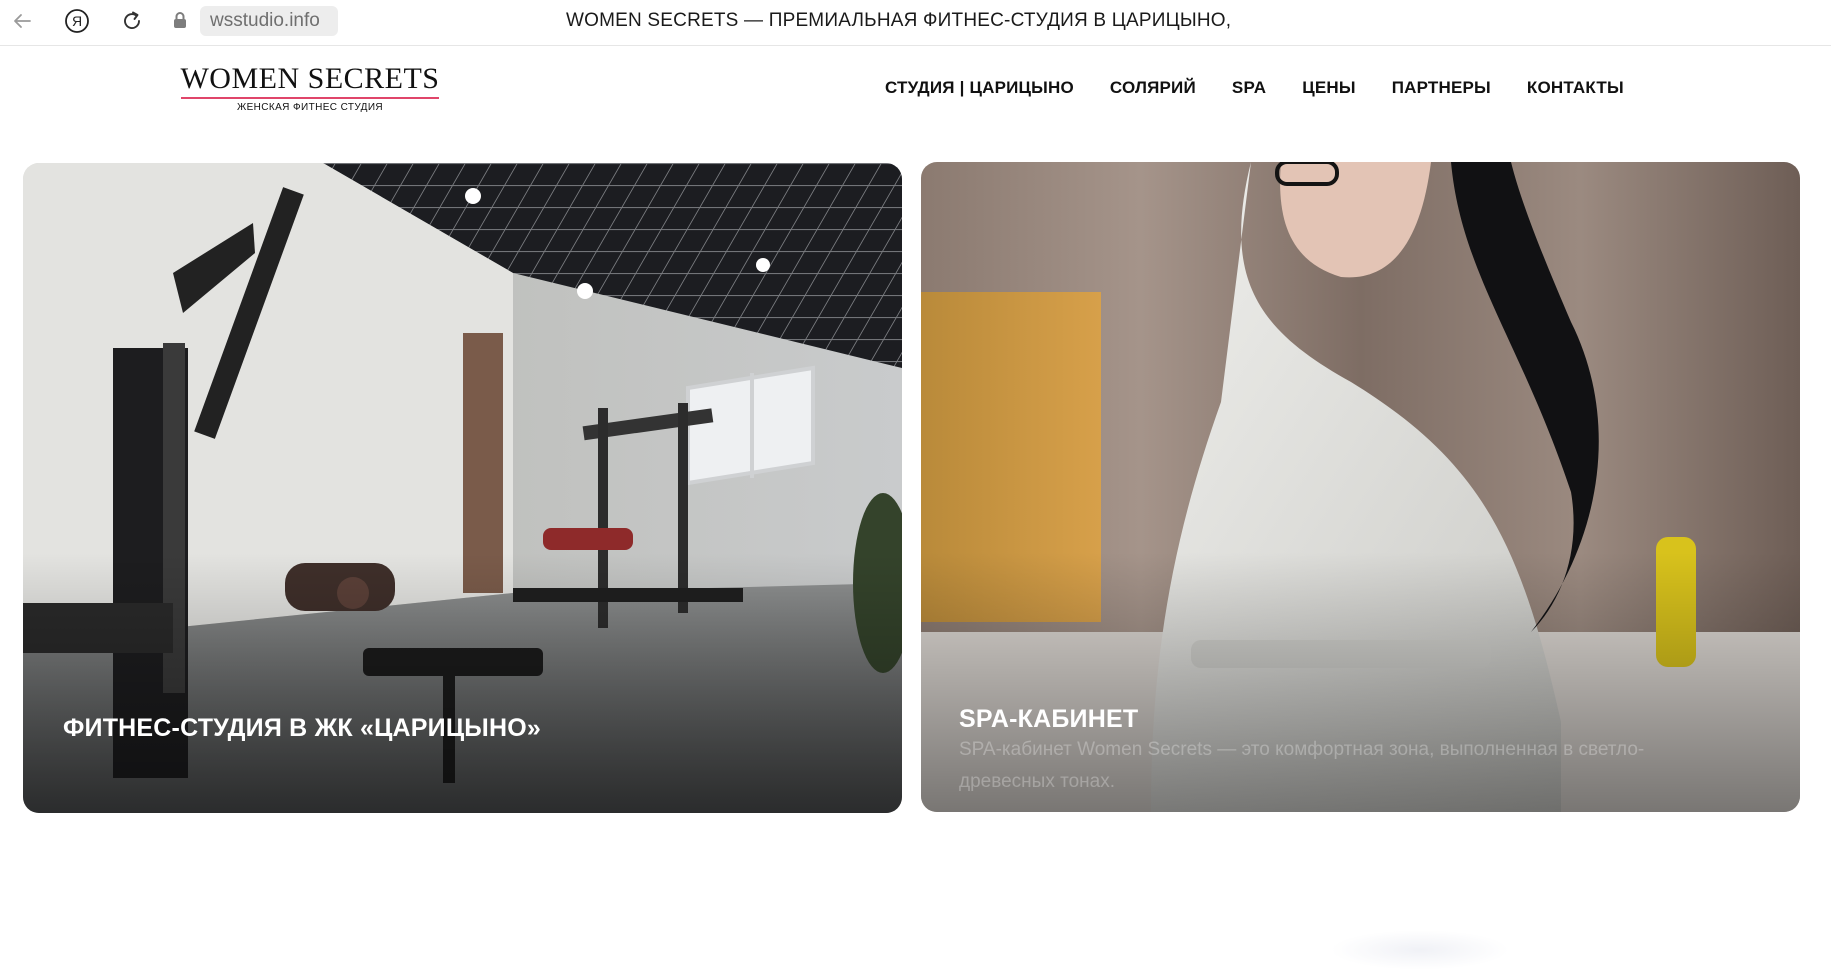 The height and width of the screenshot is (970, 1831). What do you see at coordinates (310, 107) in the screenshot?
I see `logo-subtitle: ЖЕНСКАЯ ФИТНЕС СТУДИЯ` at bounding box center [310, 107].